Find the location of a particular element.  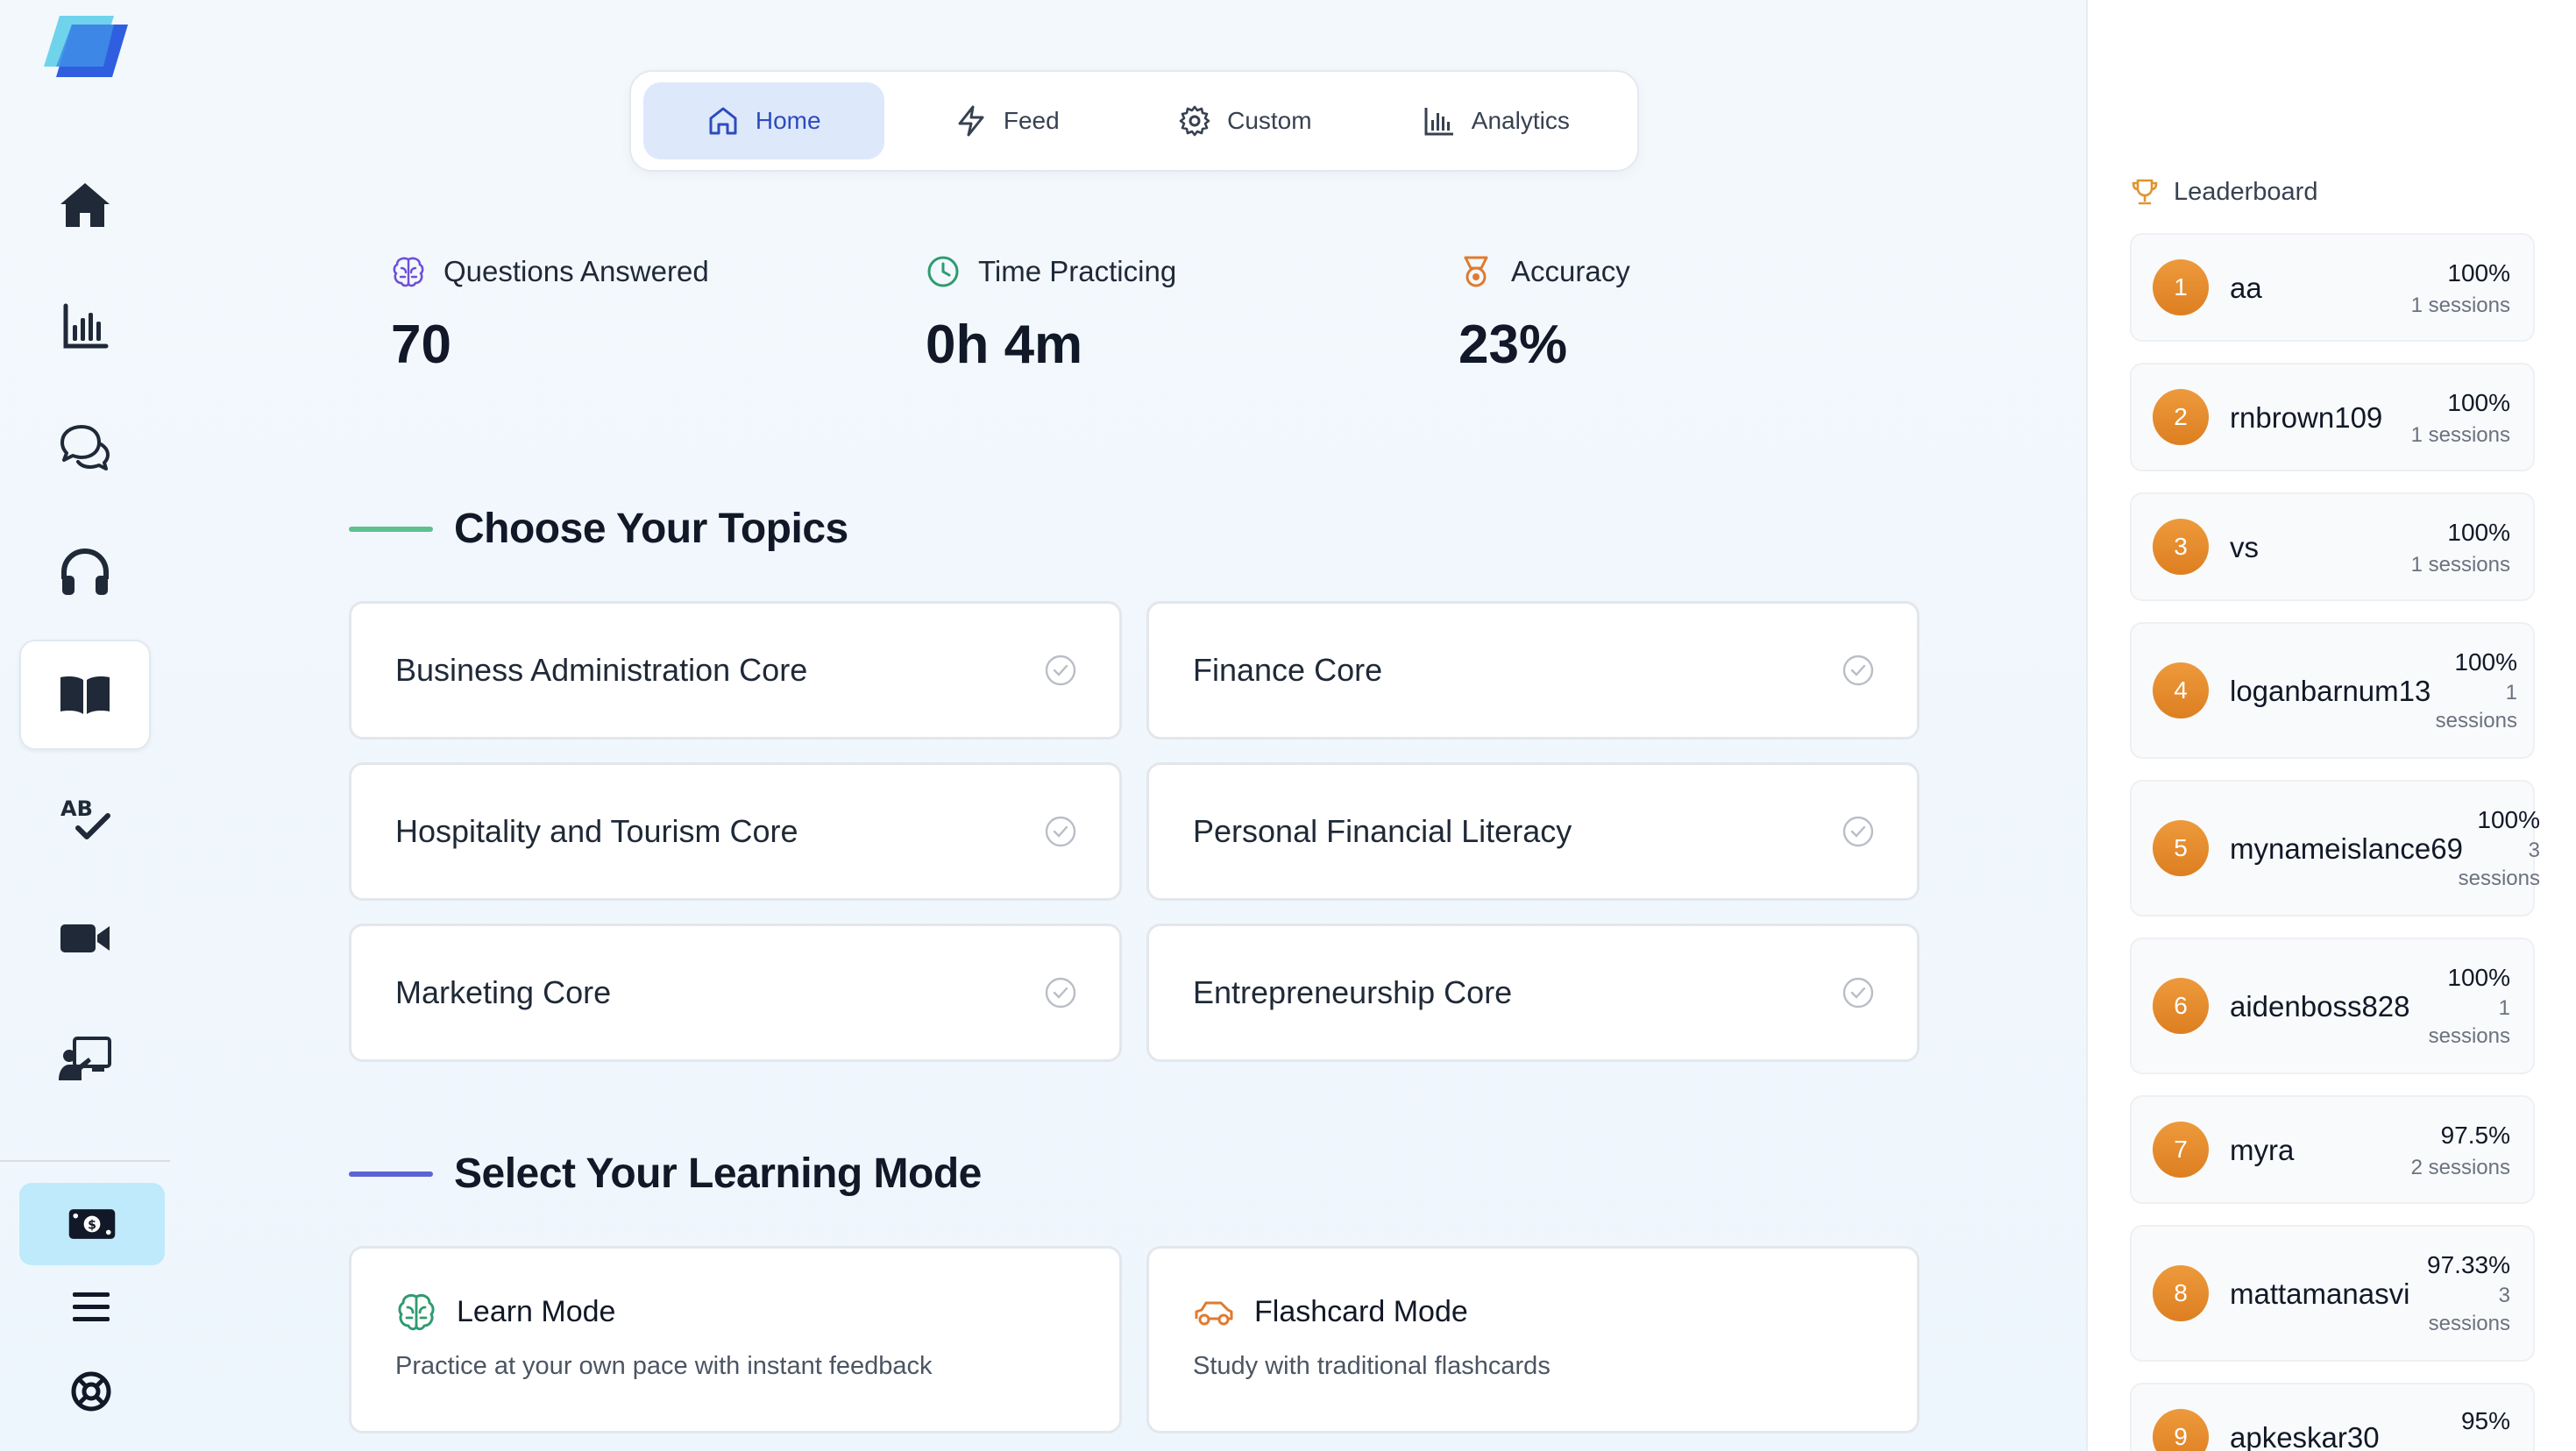

tab-home: Home is located at coordinates (763, 120).